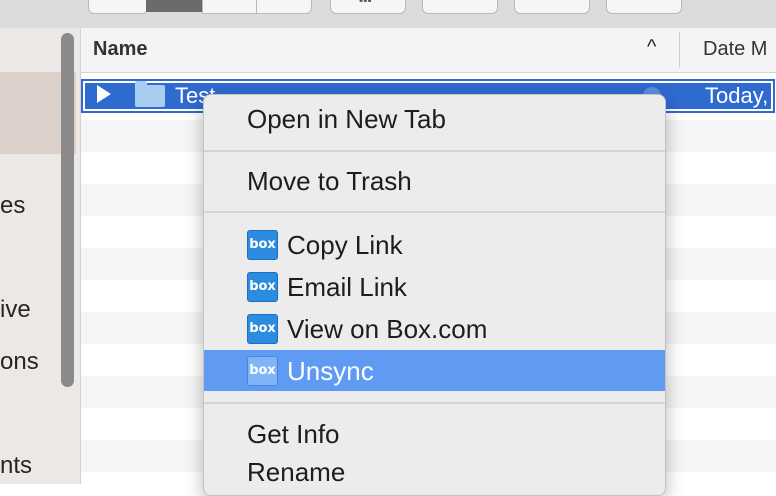 The height and width of the screenshot is (496, 776). What do you see at coordinates (434, 471) in the screenshot?
I see `menu-item-rename: Rename` at bounding box center [434, 471].